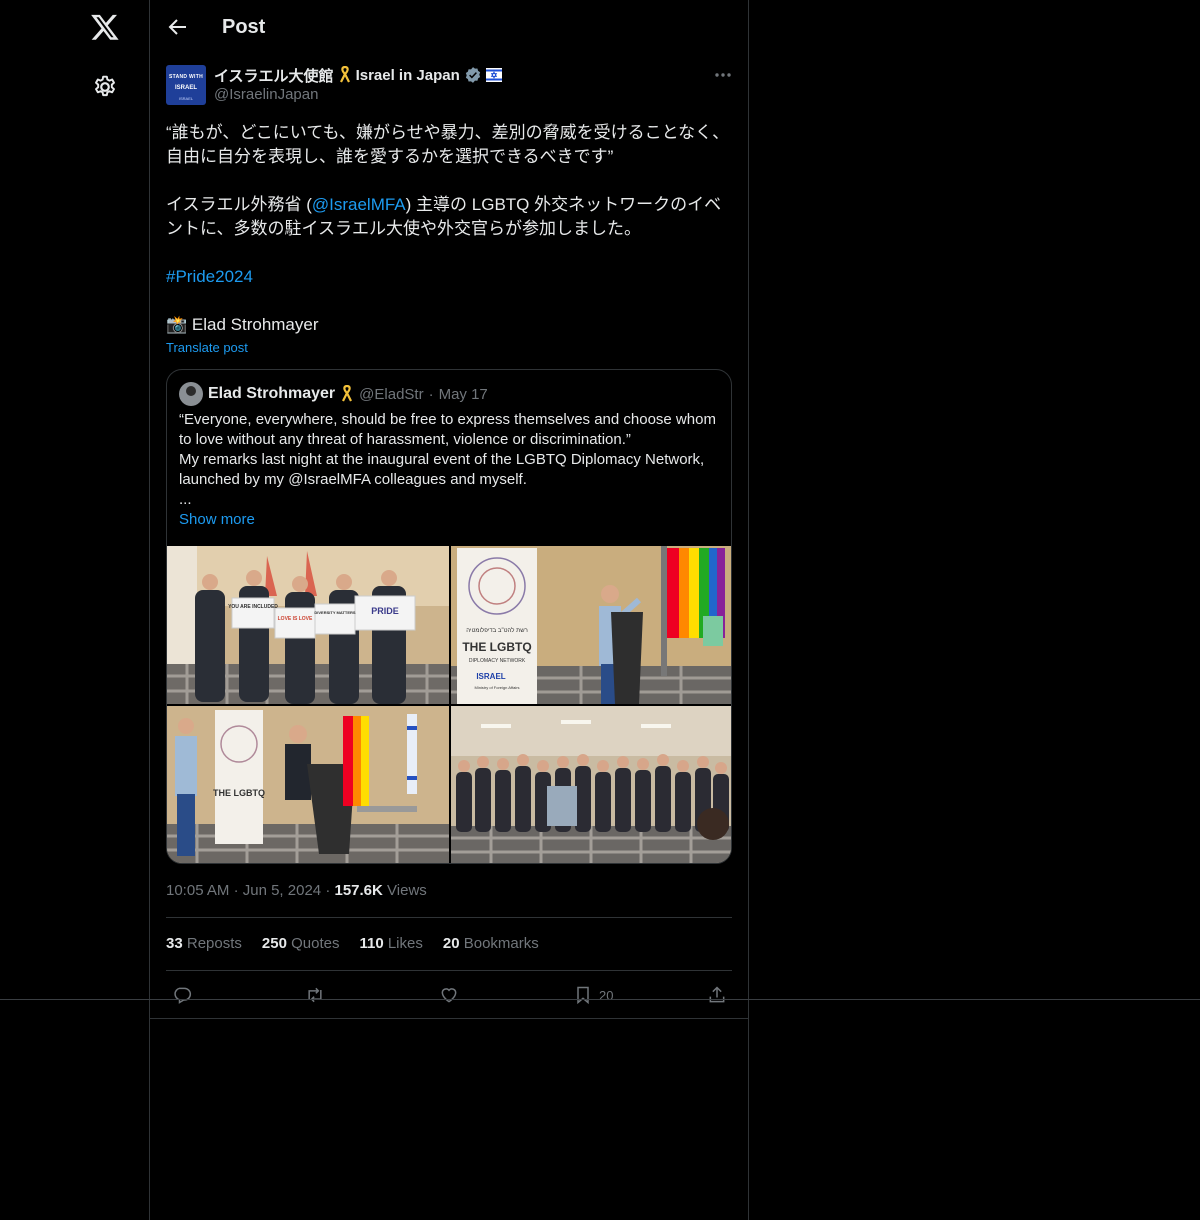 The width and height of the screenshot is (1200, 1220). I want to click on share-button, so click(717, 995).